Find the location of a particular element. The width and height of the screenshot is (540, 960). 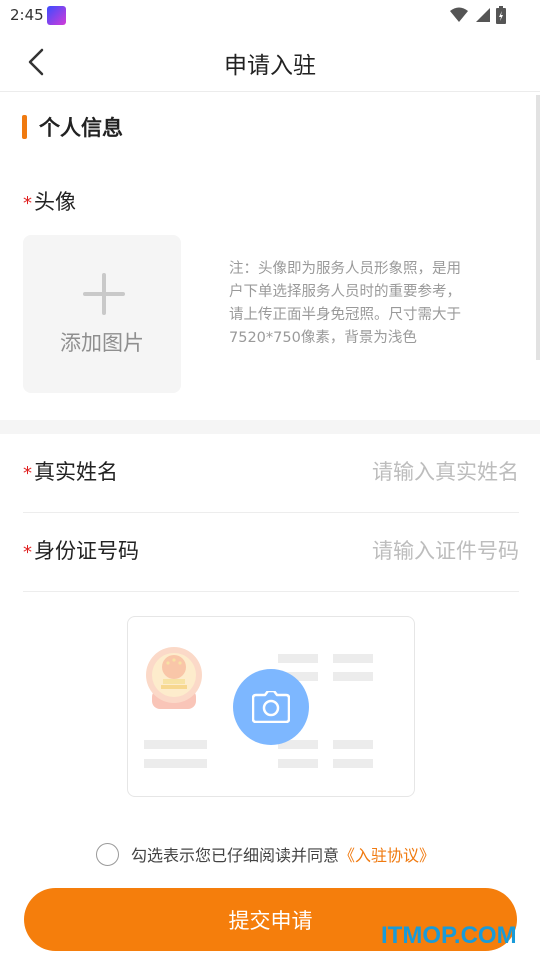

section-accent-bar is located at coordinates (24, 127).